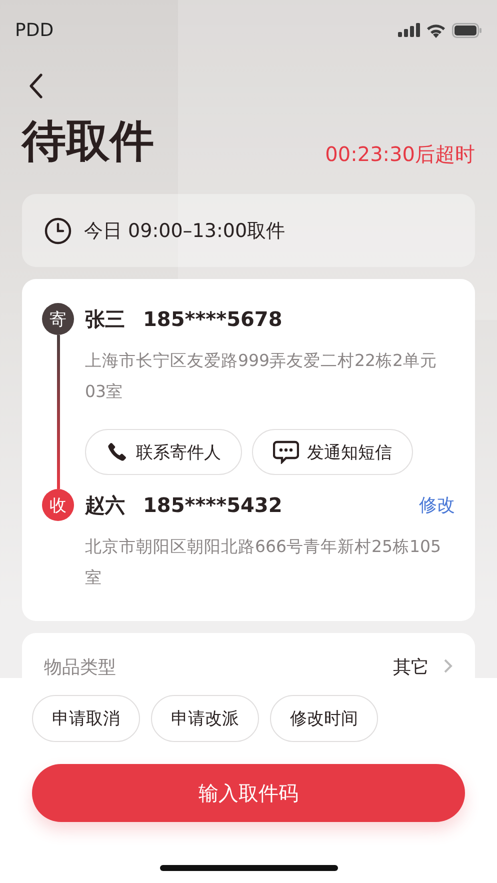 The width and height of the screenshot is (497, 883). I want to click on receiver-badge: 收, so click(58, 505).